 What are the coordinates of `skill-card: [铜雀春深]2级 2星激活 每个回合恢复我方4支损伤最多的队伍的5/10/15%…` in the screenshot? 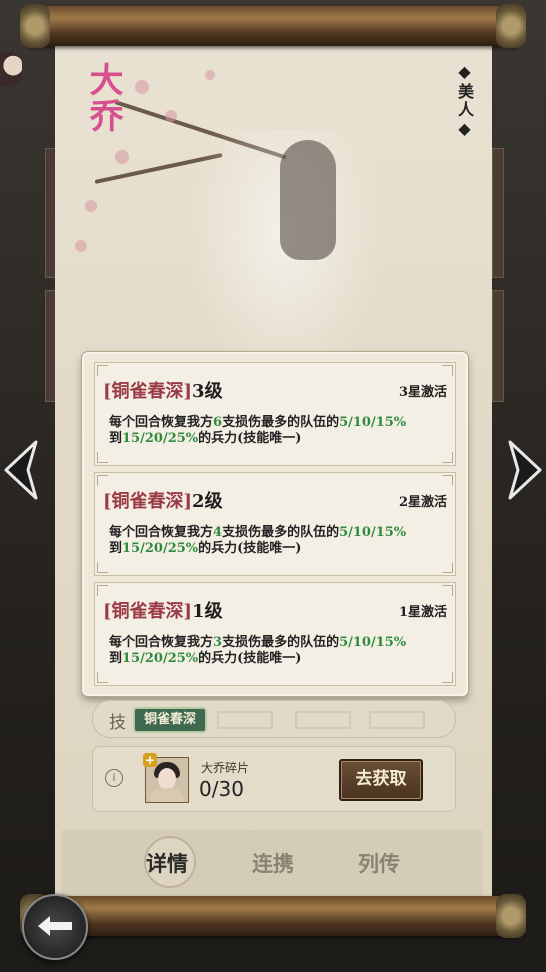 It's located at (275, 524).